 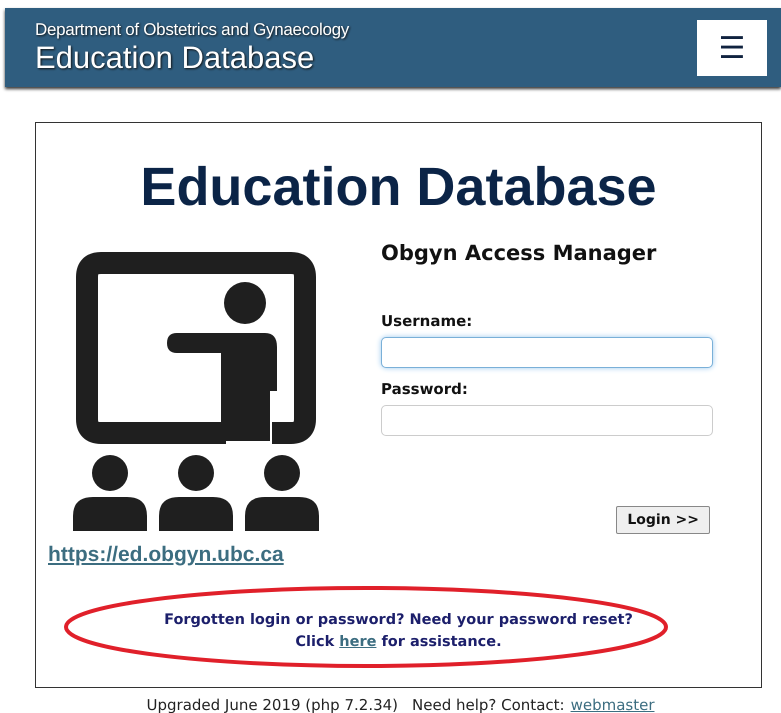 What do you see at coordinates (425, 389) in the screenshot?
I see `field-label: Password:` at bounding box center [425, 389].